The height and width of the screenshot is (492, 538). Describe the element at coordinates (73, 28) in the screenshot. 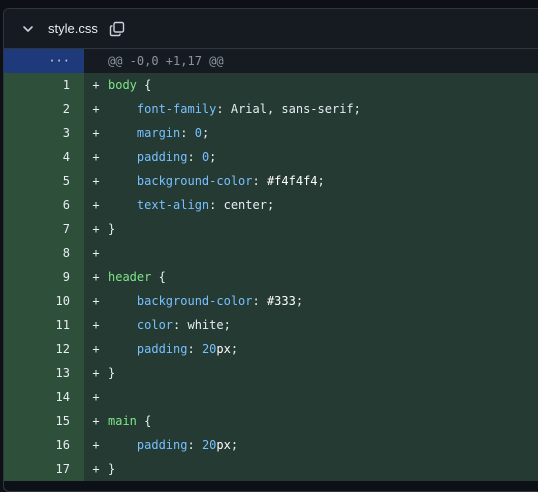

I see `file-name: style.css` at that location.